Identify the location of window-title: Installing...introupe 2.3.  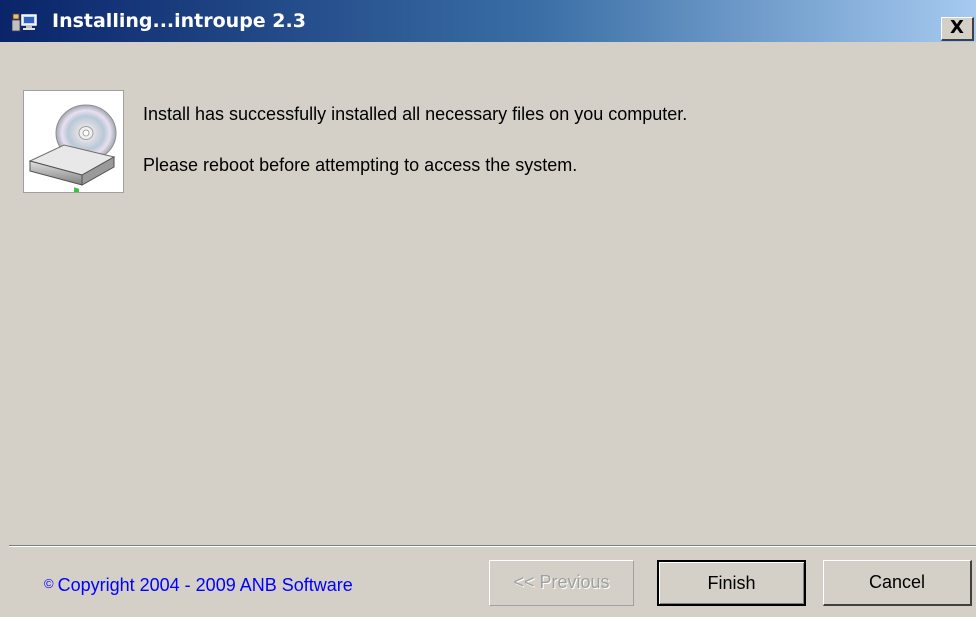
(179, 21).